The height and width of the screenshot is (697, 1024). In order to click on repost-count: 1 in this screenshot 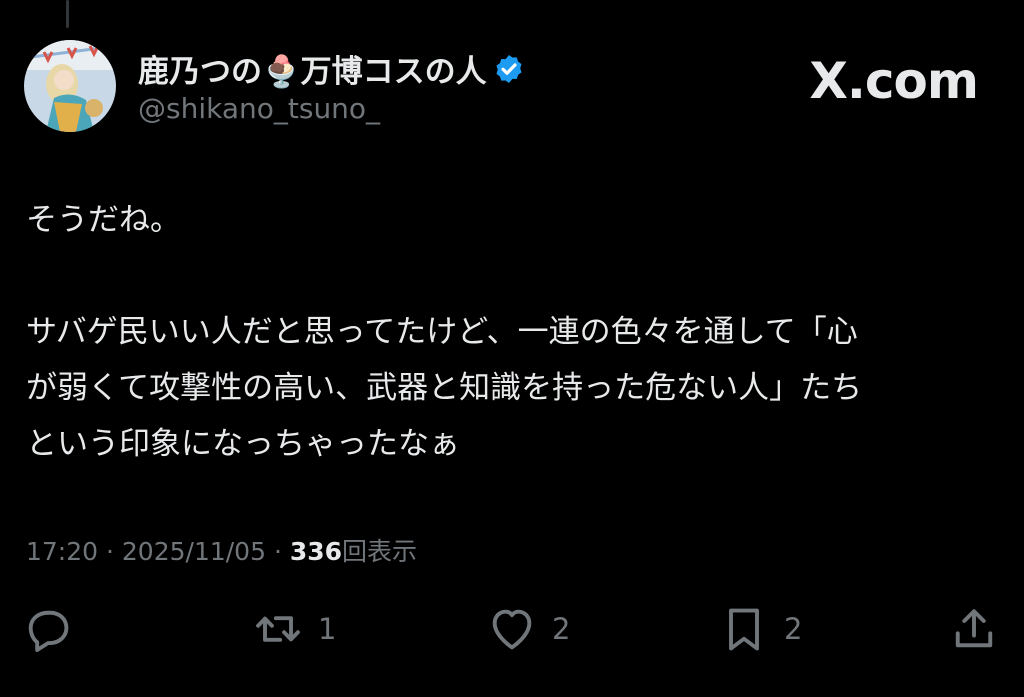, I will do `click(327, 629)`.